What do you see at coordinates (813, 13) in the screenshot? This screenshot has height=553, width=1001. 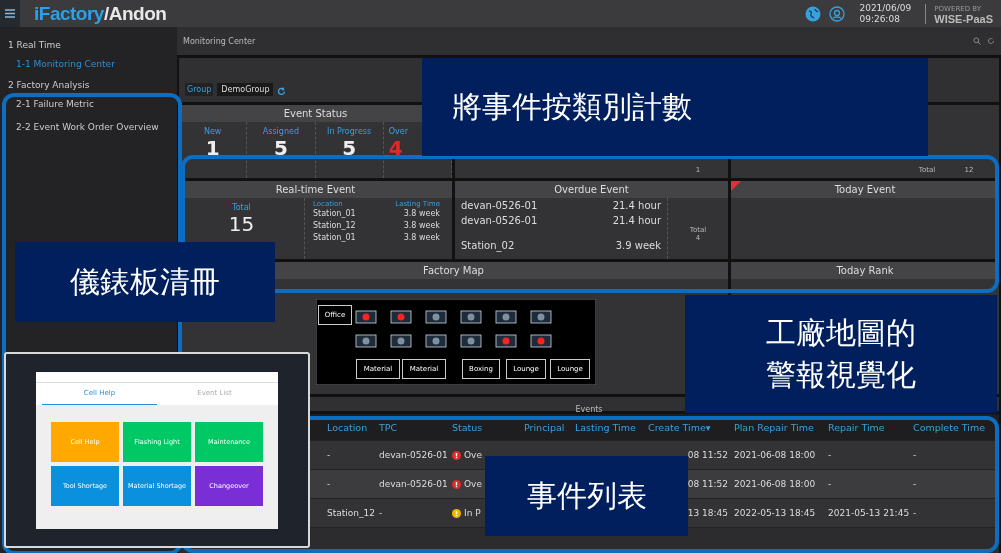 I see `globe-icon` at bounding box center [813, 13].